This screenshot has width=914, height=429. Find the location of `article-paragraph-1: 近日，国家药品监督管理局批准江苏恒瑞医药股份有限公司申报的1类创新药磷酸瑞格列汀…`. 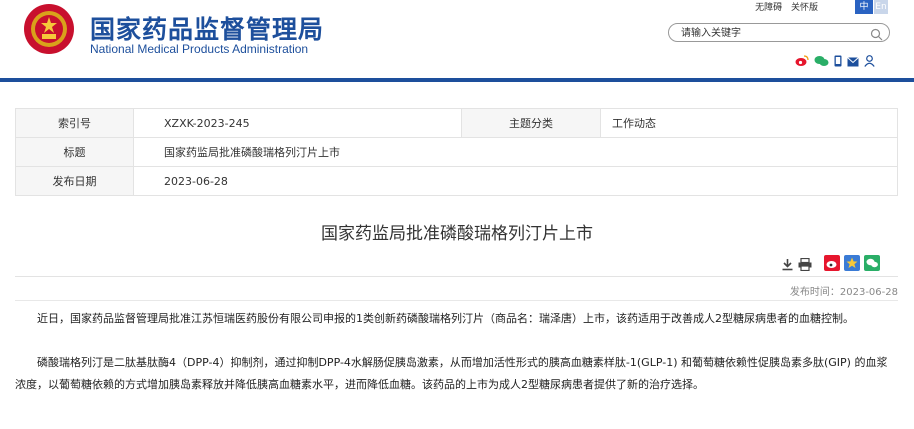

article-paragraph-1: 近日，国家药品监督管理局批准江苏恒瑞医药股份有限公司申报的1类创新药磷酸瑞格列汀… is located at coordinates (445, 318).